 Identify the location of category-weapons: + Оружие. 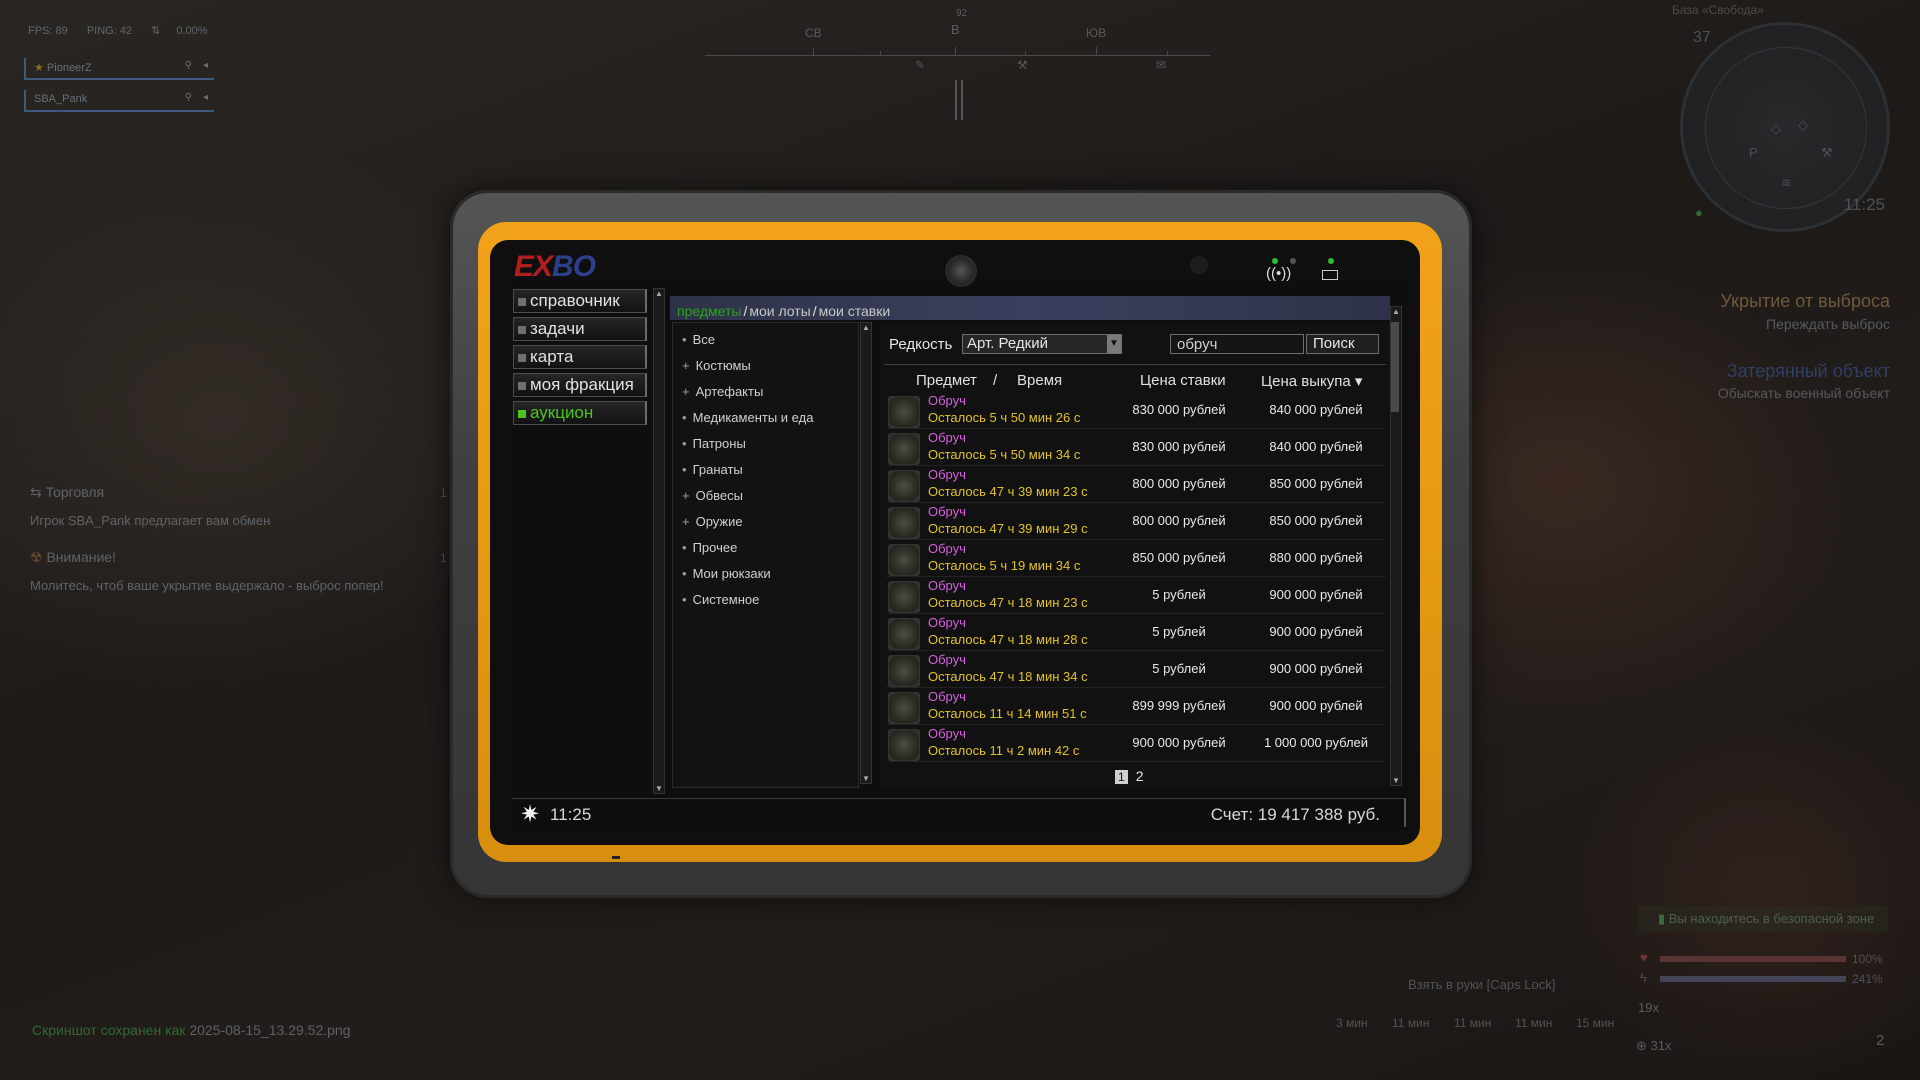
(712, 521).